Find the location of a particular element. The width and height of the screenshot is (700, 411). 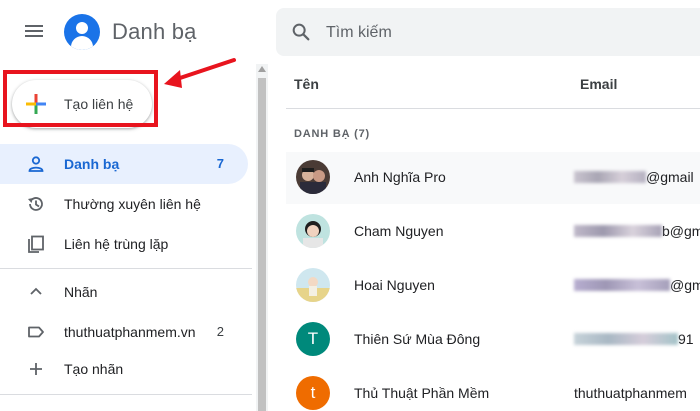

contact-email: thuthuatphanmem is located at coordinates (630, 393).